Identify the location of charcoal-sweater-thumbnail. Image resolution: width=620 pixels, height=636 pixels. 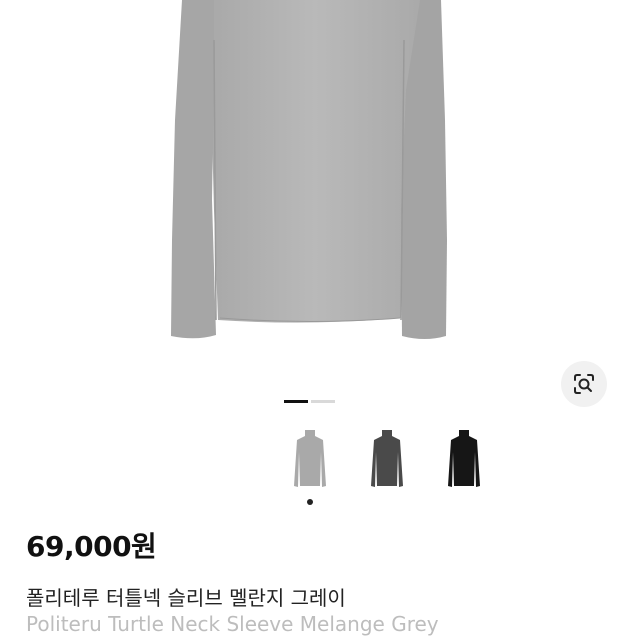
(387, 458).